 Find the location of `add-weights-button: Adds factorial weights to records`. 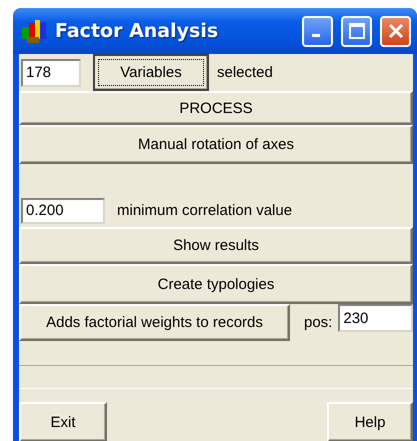

add-weights-button: Adds factorial weights to records is located at coordinates (154, 322).